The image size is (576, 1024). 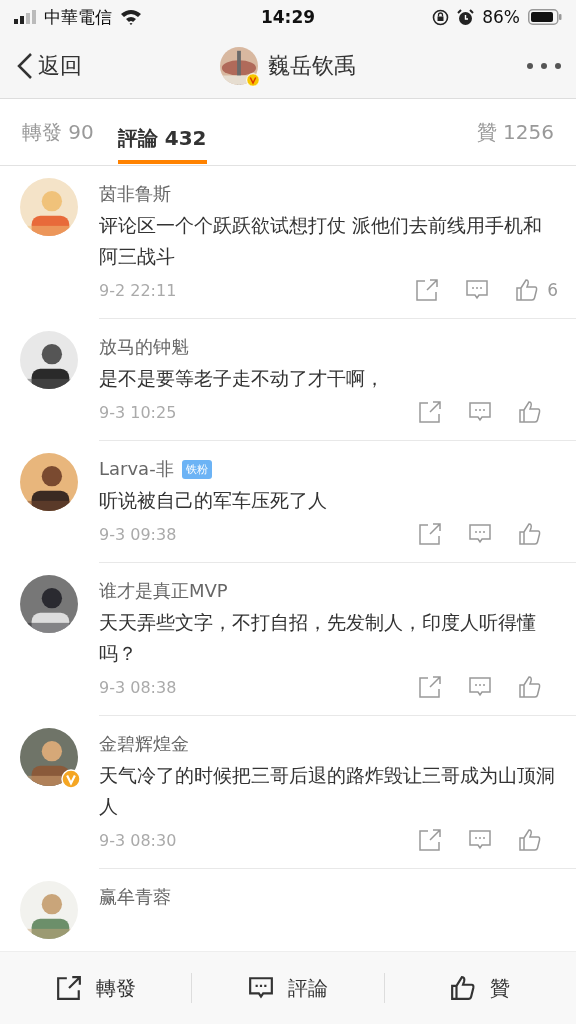 I want to click on tab: 評論 432, so click(x=162, y=138).